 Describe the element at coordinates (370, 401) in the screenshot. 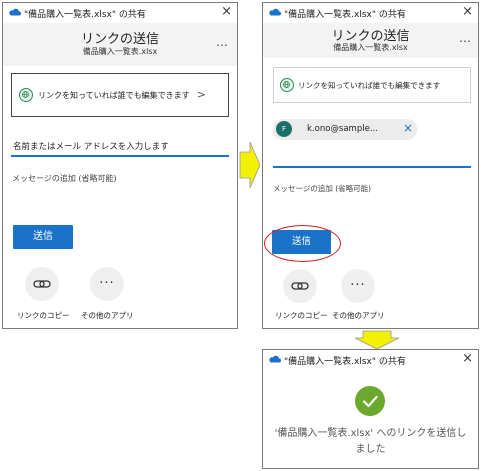

I see `check-icon` at that location.